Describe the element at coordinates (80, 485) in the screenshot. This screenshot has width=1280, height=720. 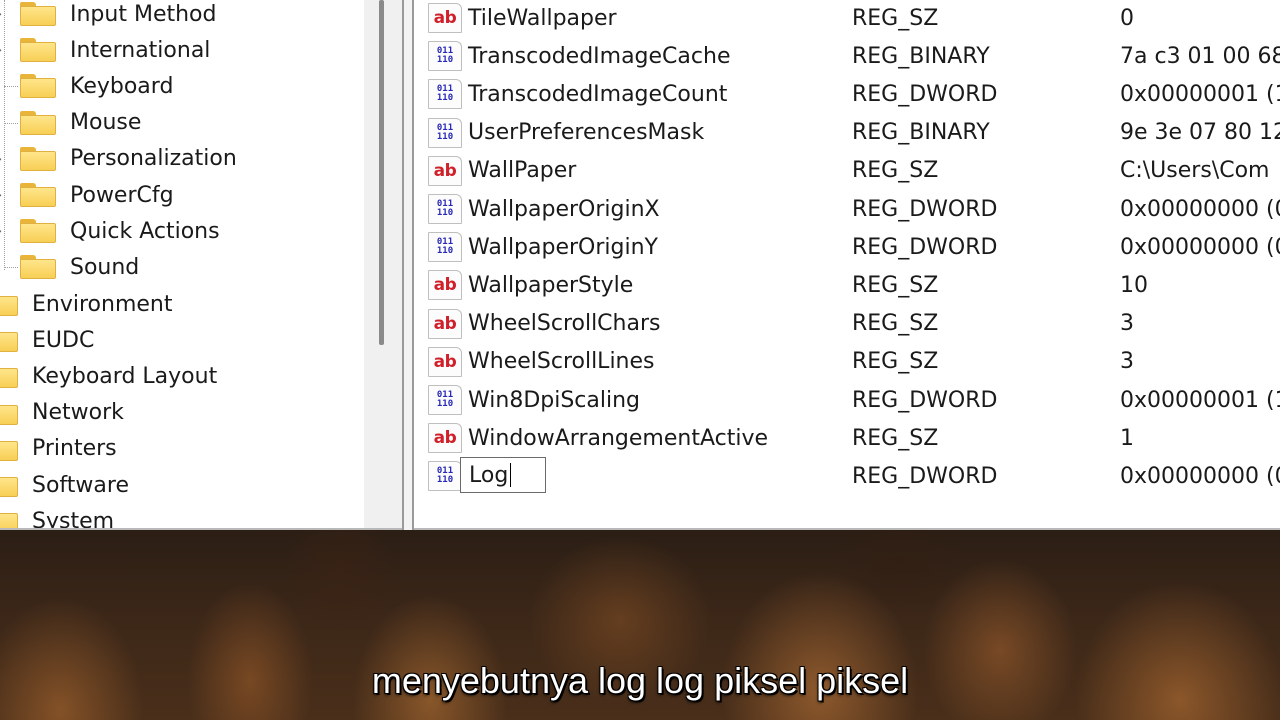
I see `tree-item-label: Software` at that location.